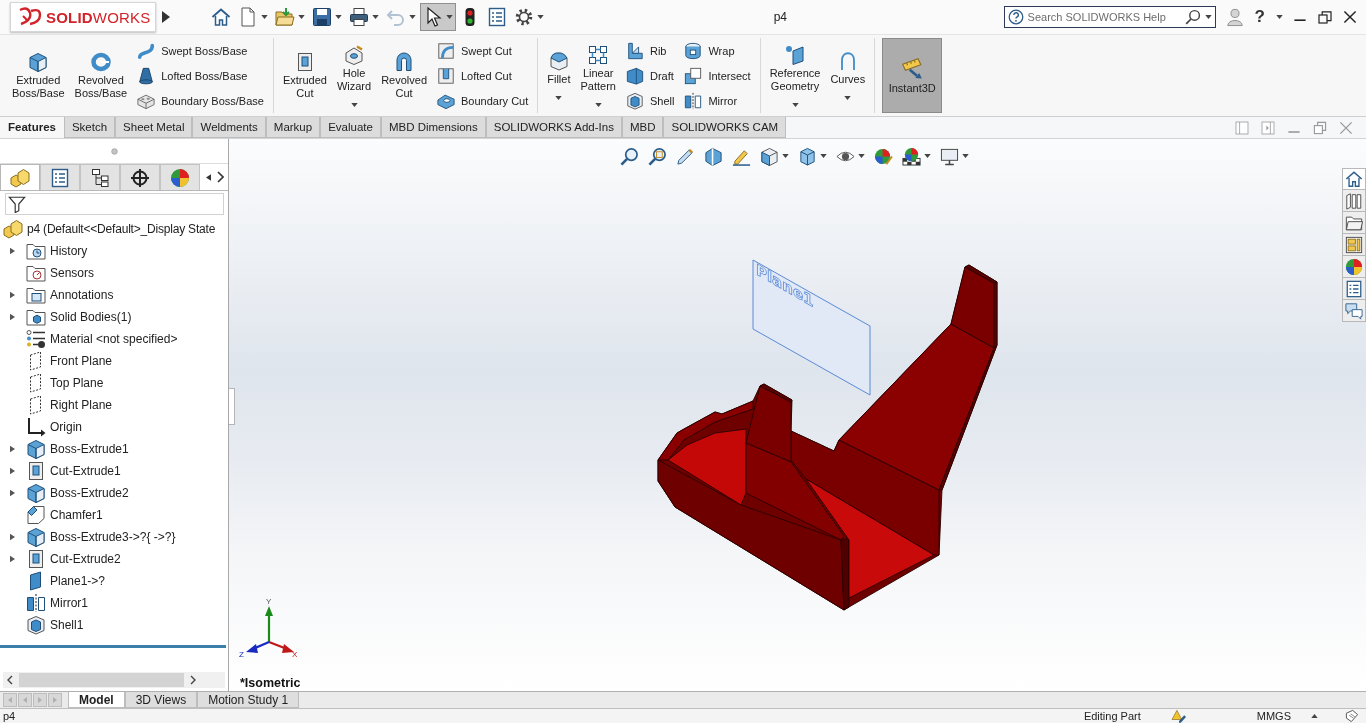  Describe the element at coordinates (1259, 17) in the screenshot. I see `help-button: ?` at that location.